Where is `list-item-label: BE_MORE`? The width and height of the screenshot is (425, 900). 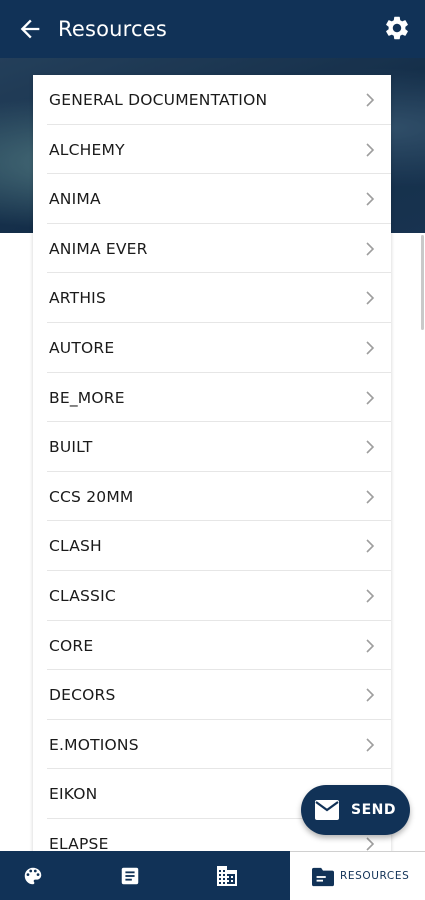
list-item-label: BE_MORE is located at coordinates (87, 397).